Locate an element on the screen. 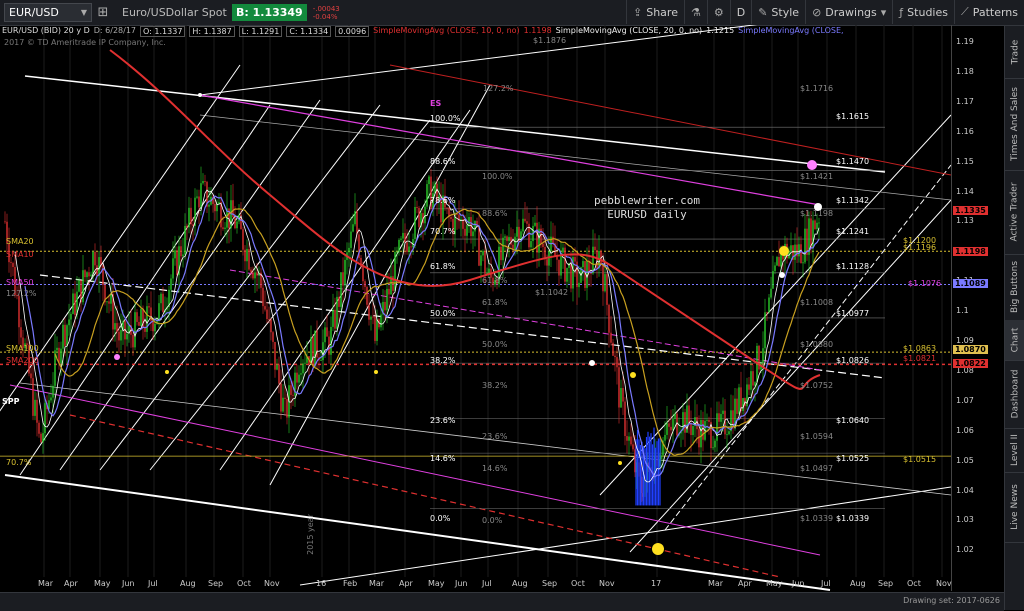 The width and height of the screenshot is (1024, 611). fib-label: 50.0% is located at coordinates (443, 313).